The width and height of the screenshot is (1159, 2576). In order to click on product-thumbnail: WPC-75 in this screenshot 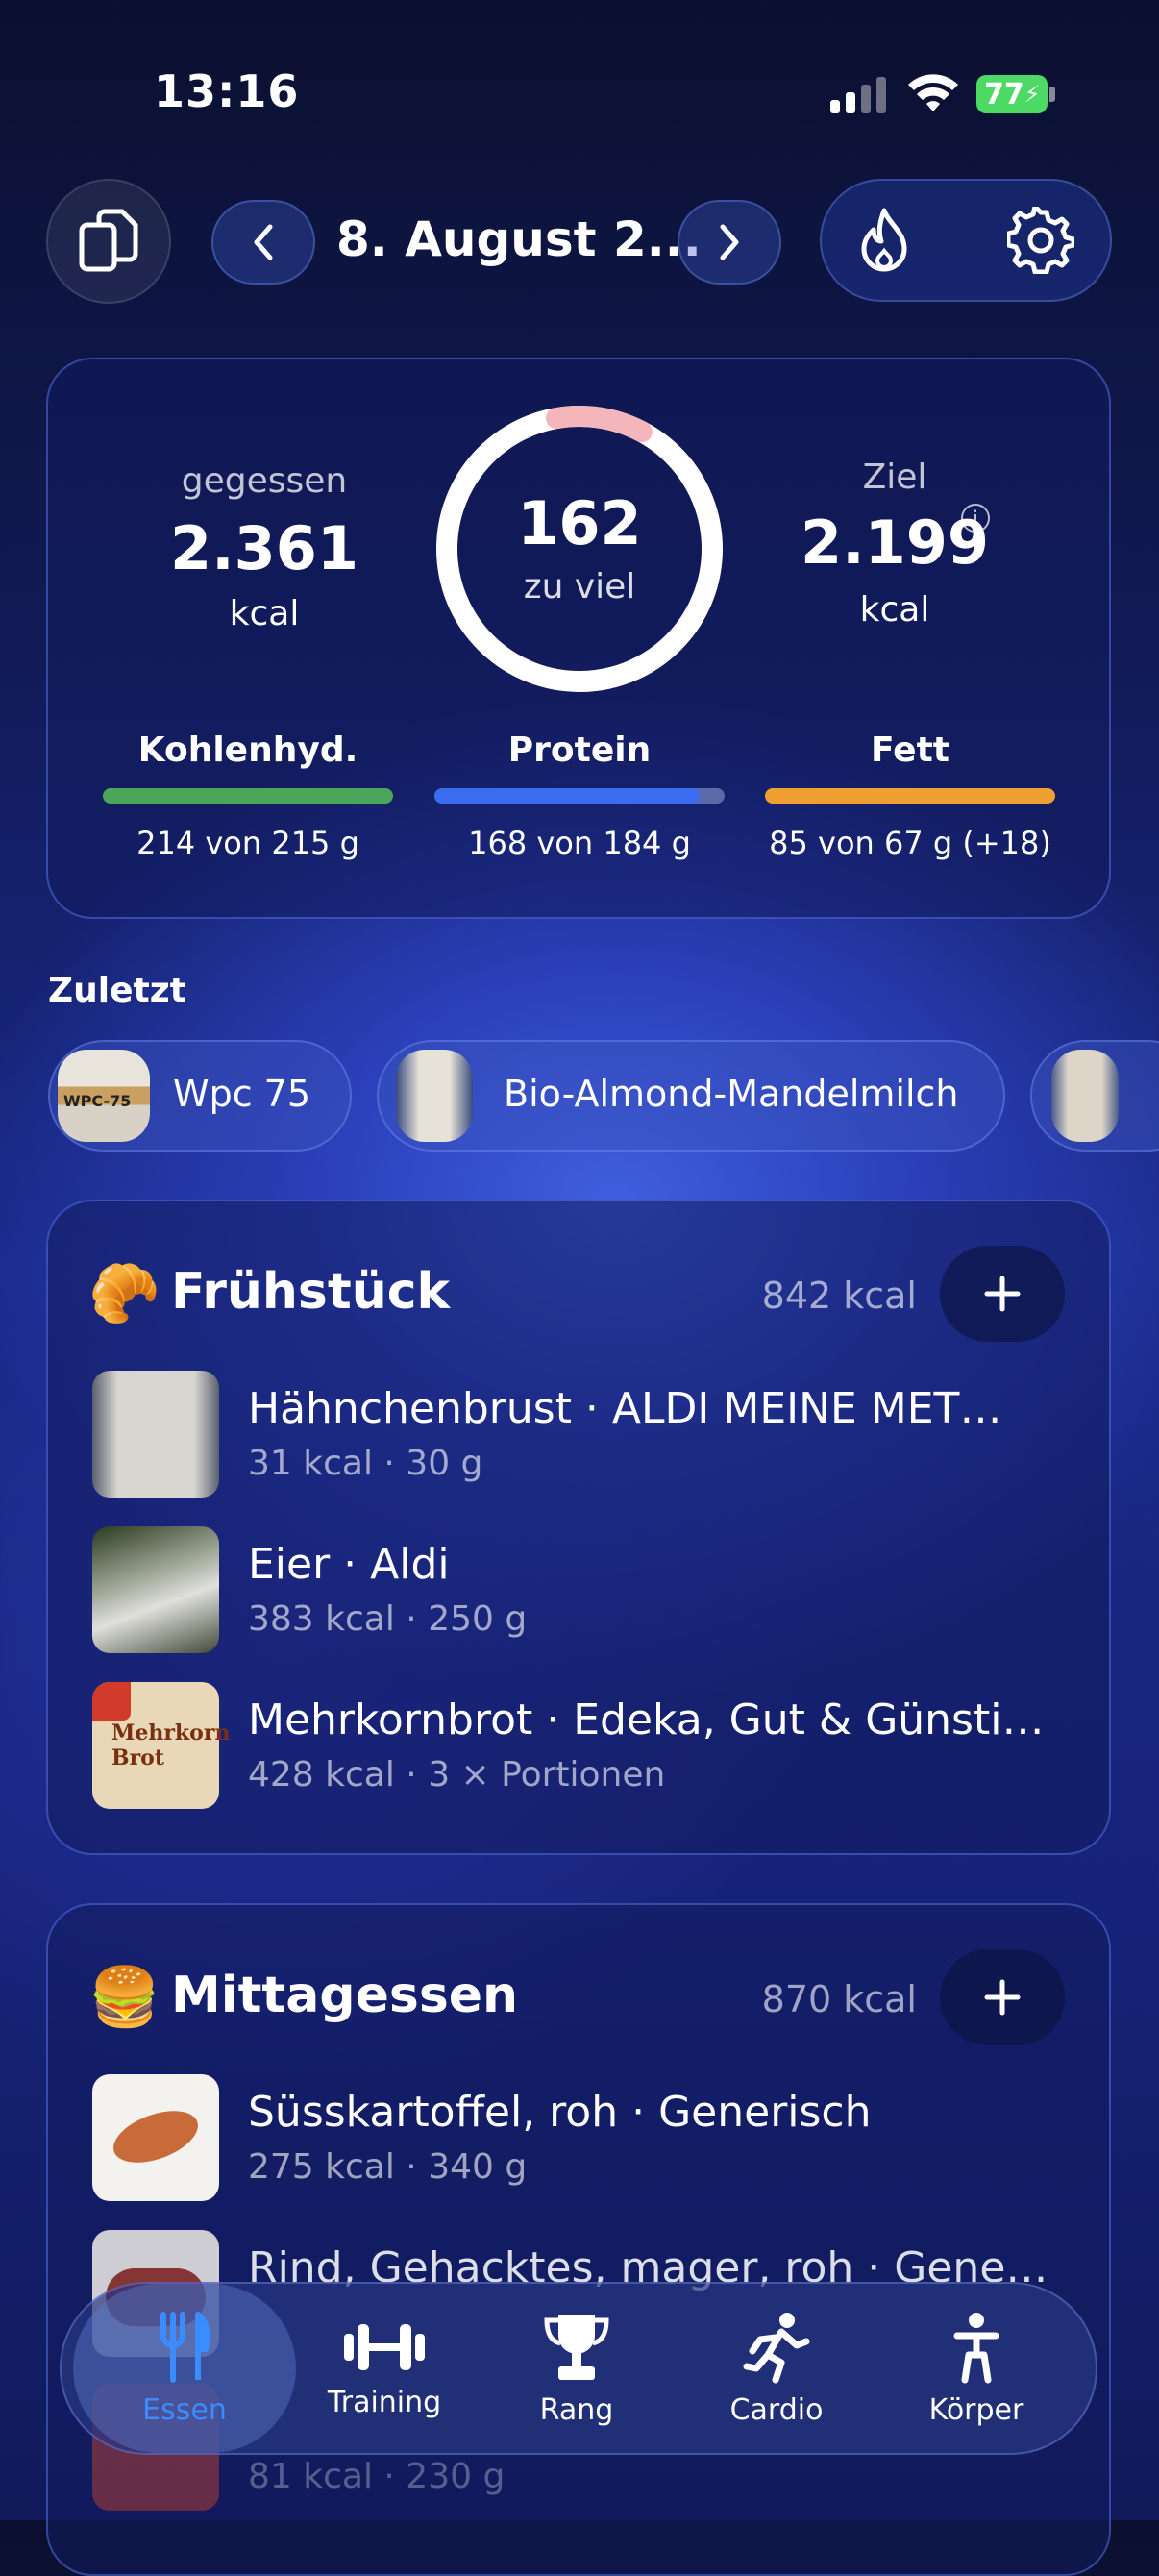, I will do `click(104, 1096)`.